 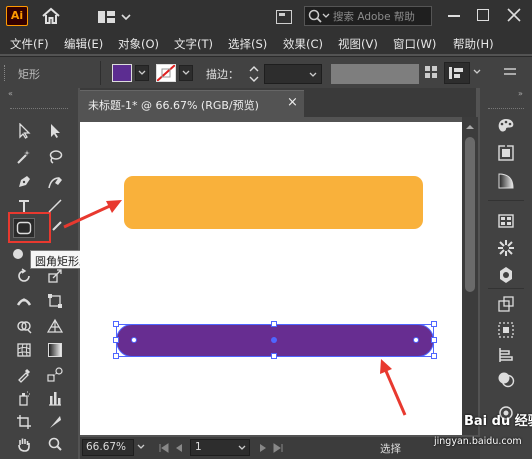 I want to click on color-panel-icon, so click(x=506, y=126).